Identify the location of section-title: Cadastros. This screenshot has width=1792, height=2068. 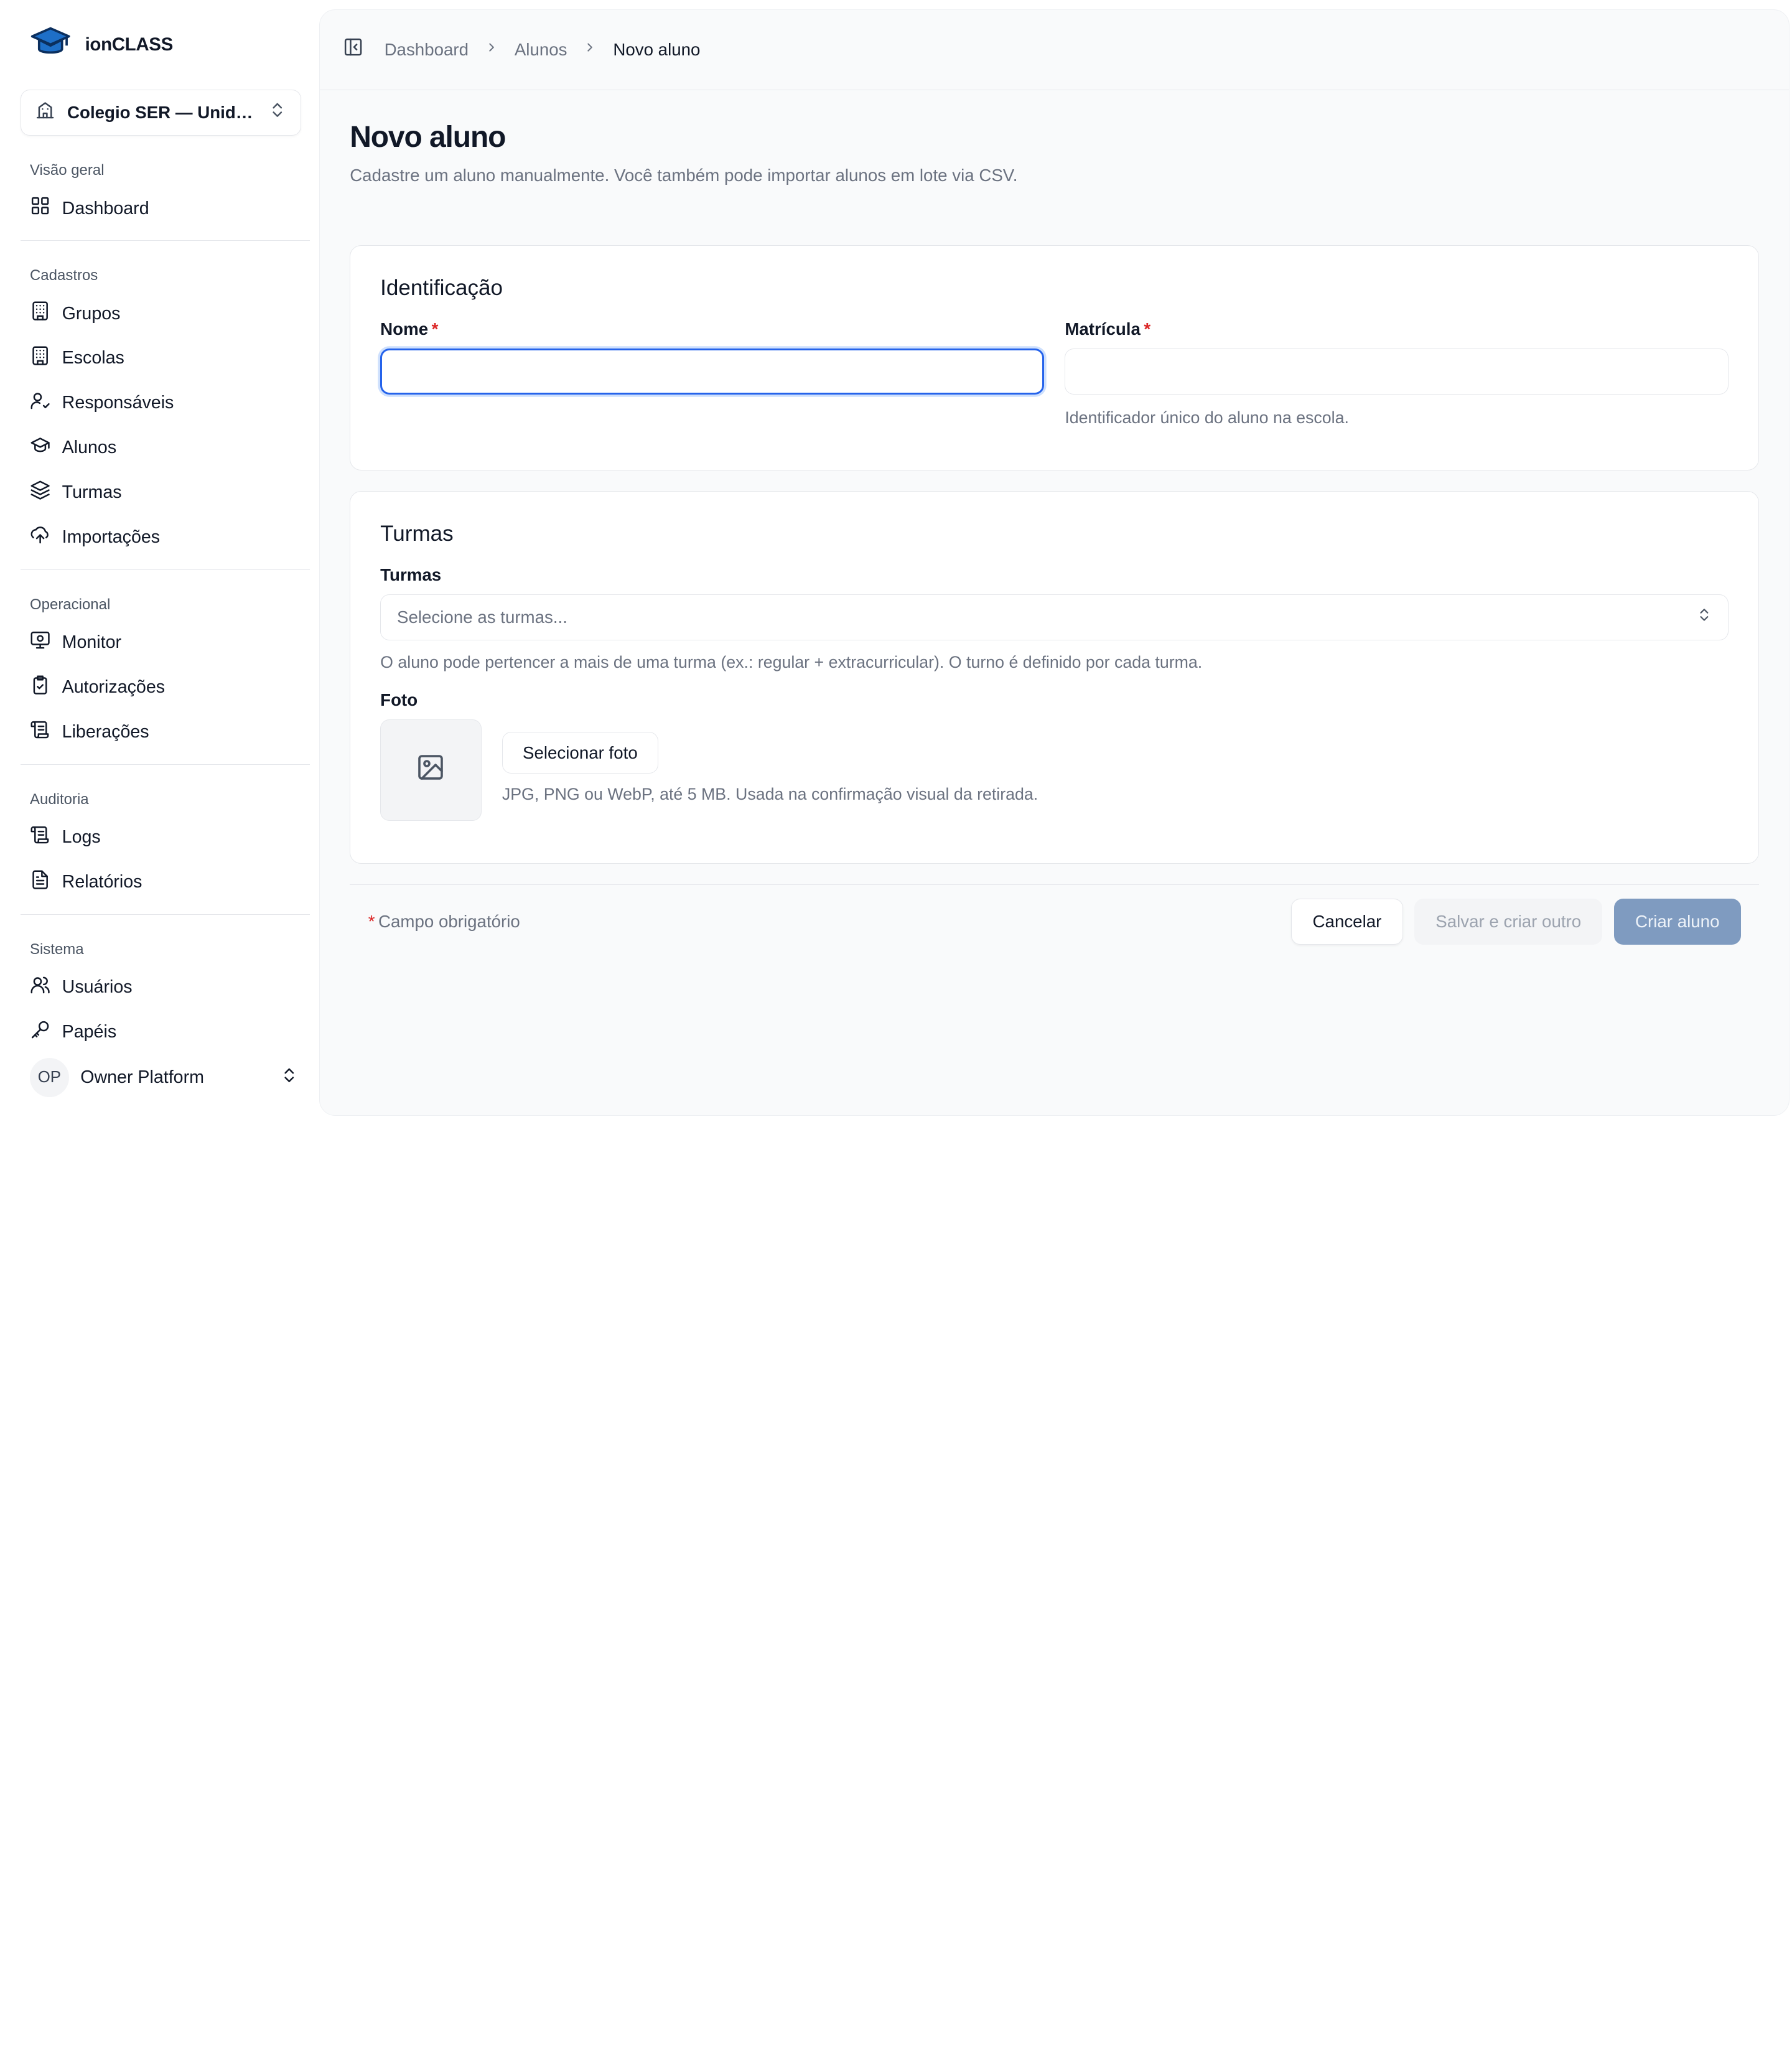
(63, 275).